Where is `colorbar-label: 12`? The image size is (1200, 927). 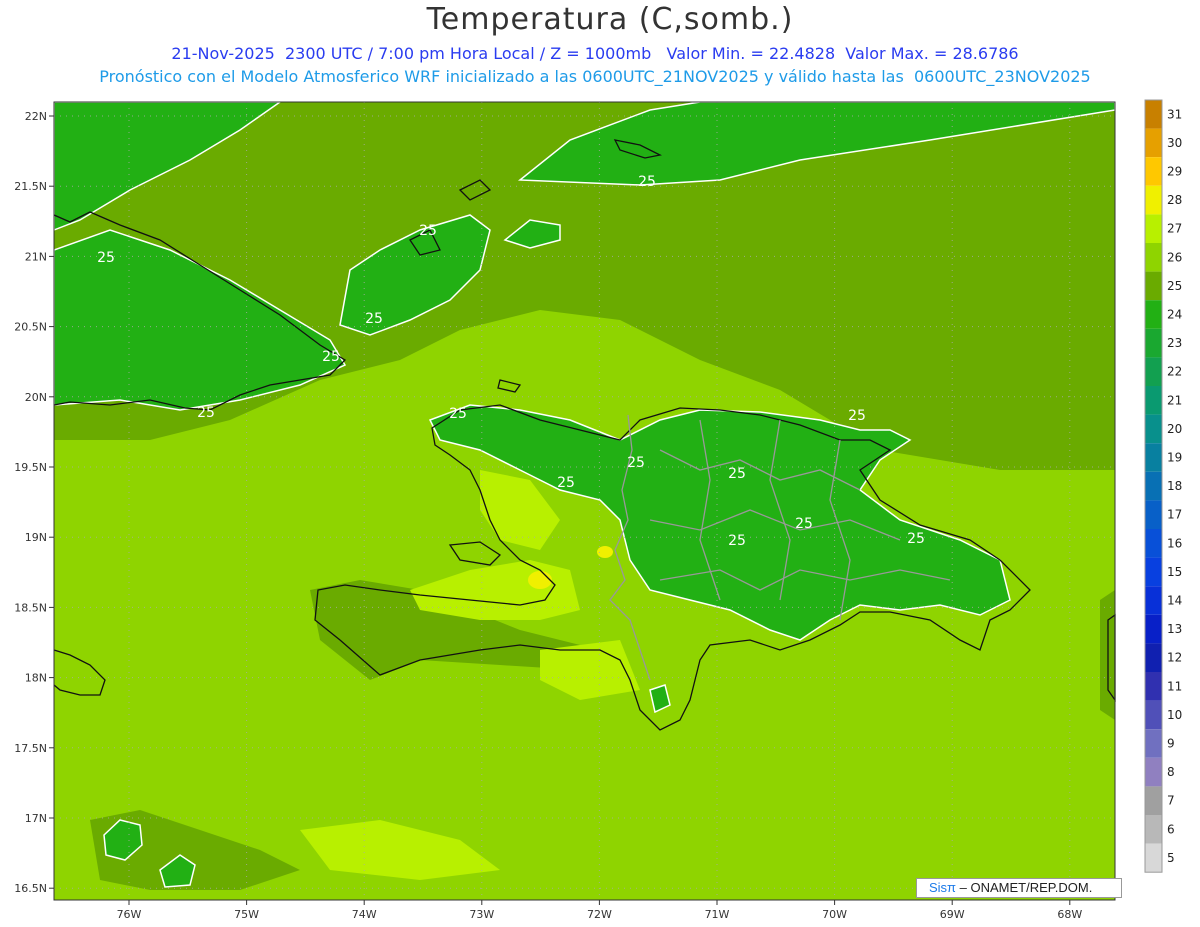 colorbar-label: 12 is located at coordinates (1174, 658).